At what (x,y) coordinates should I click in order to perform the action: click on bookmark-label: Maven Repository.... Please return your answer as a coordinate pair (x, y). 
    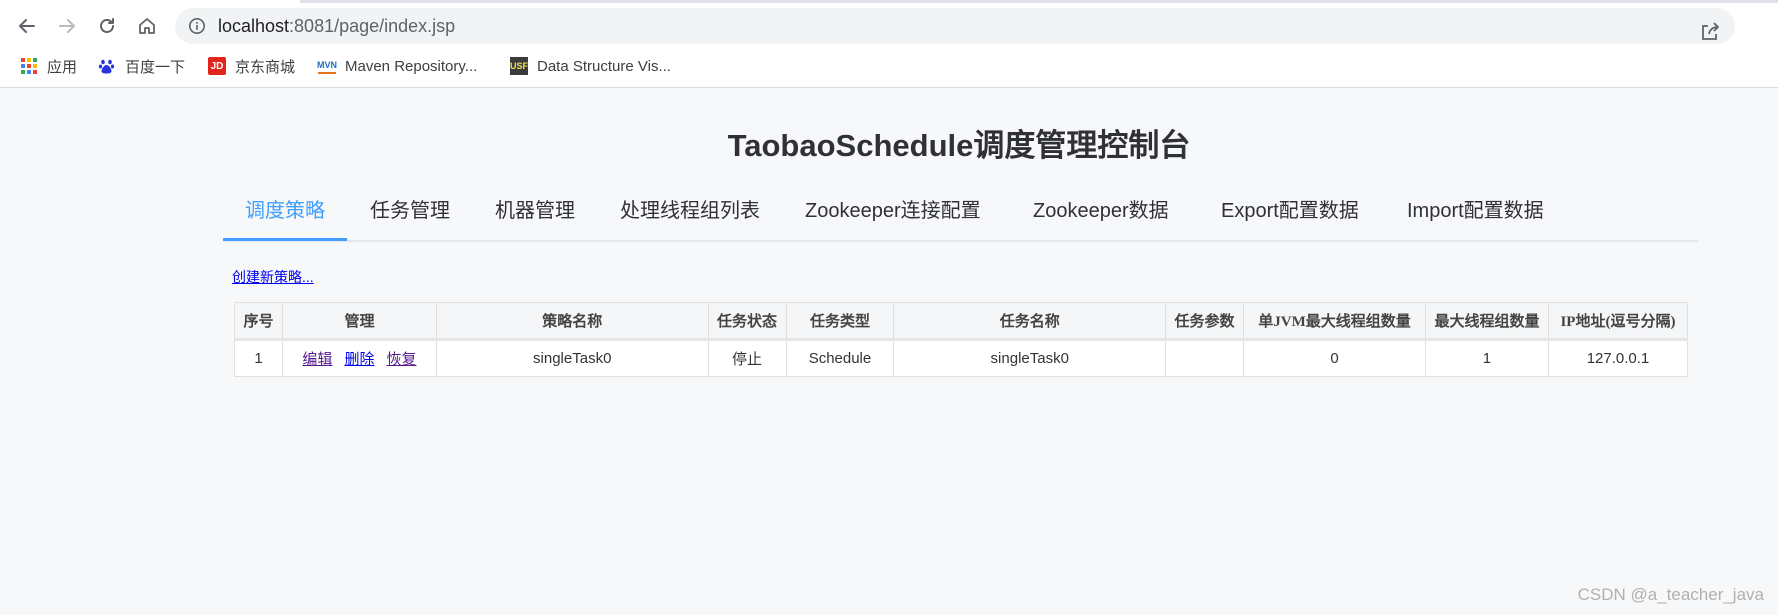
    Looking at the image, I should click on (411, 66).